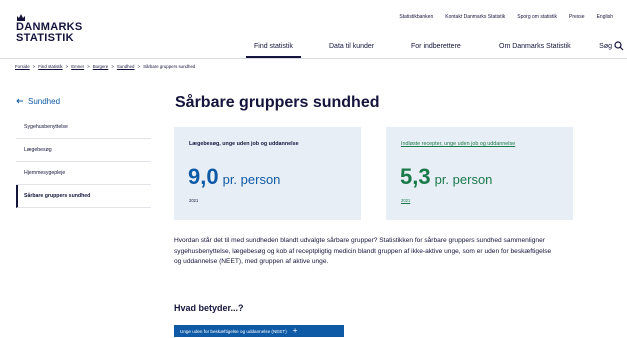 The image size is (627, 338). Describe the element at coordinates (277, 102) in the screenshot. I see `page-title: Sårbare gruppers sundhed` at that location.